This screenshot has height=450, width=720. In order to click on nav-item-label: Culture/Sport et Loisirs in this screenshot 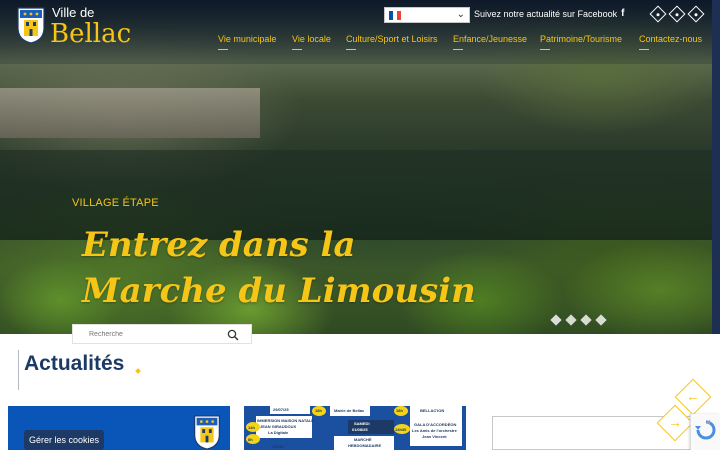, I will do `click(392, 39)`.